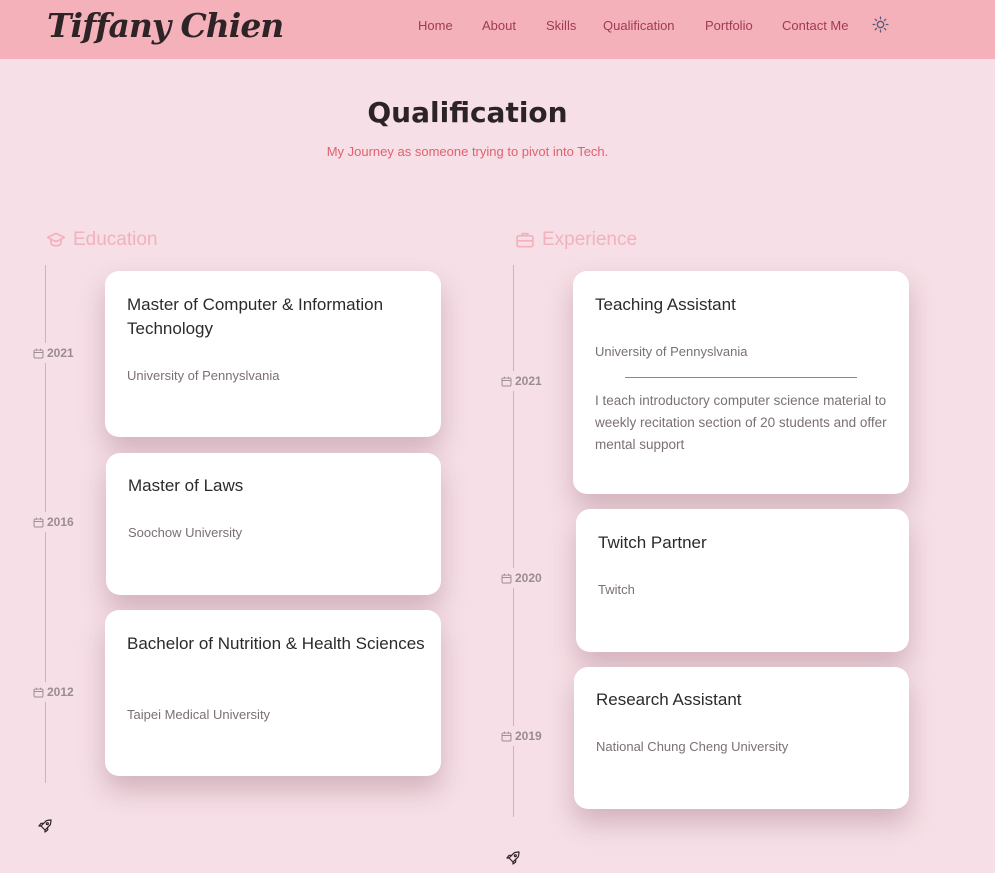 This screenshot has width=995, height=873. I want to click on experience-card-2: Twitch Partner Twitch, so click(742, 580).